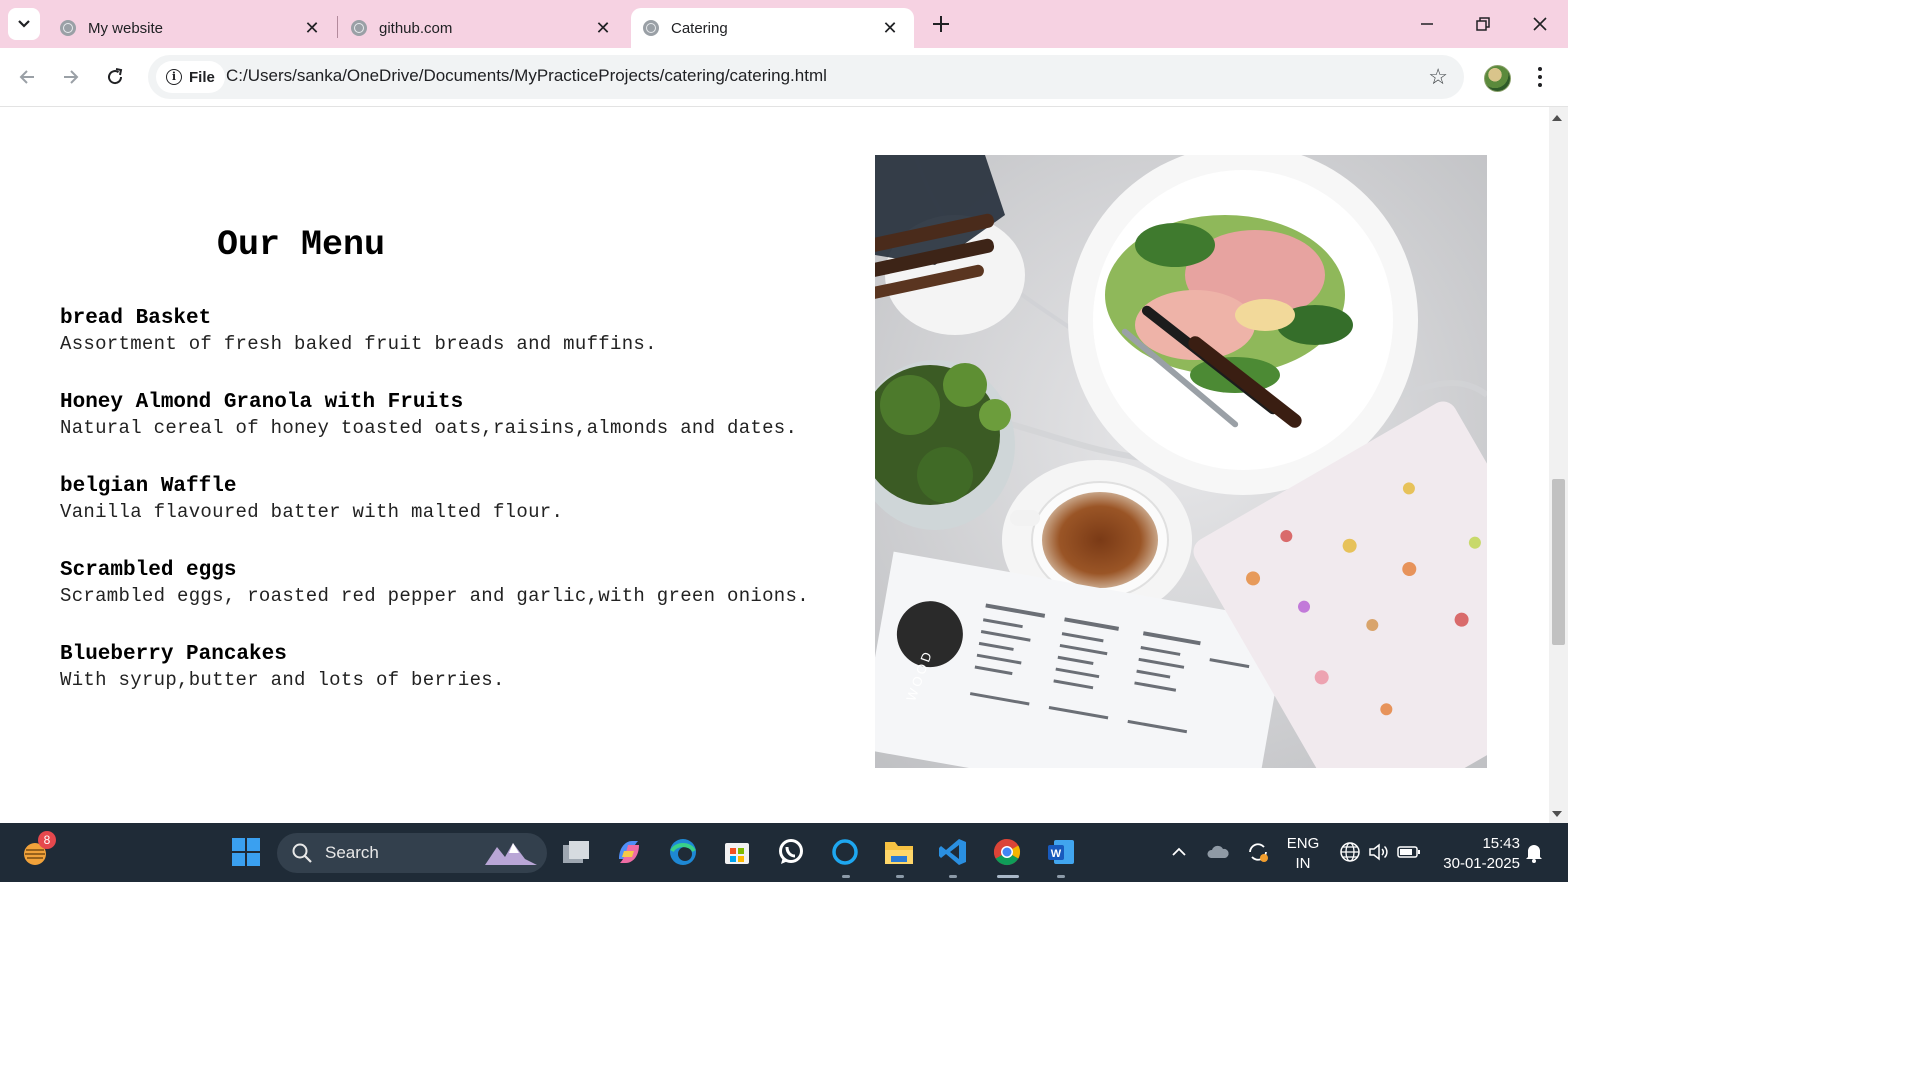  Describe the element at coordinates (246, 852) in the screenshot. I see `start-button` at that location.